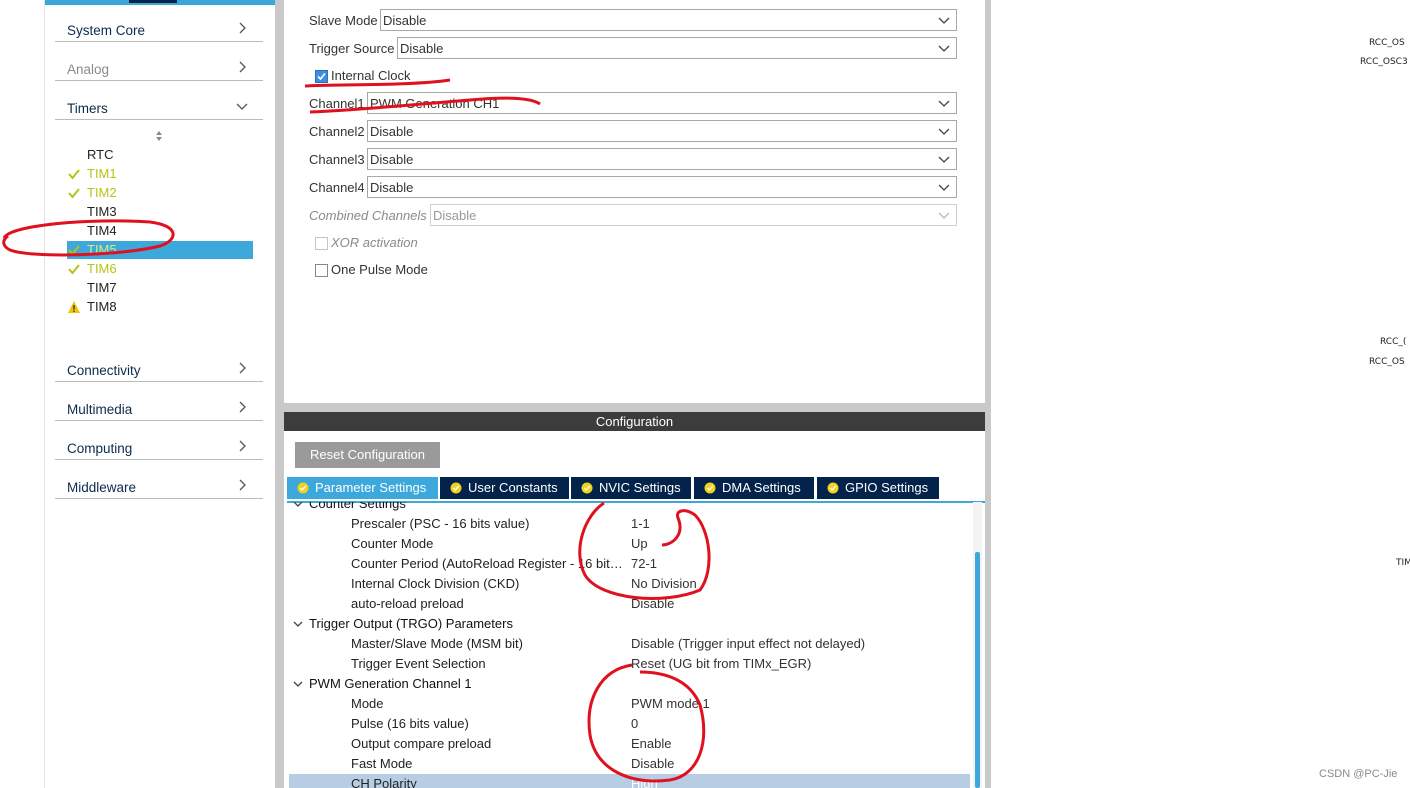 The image size is (1410, 788). Describe the element at coordinates (362, 488) in the screenshot. I see `tab-parameter-settings: Parameter Settings` at that location.